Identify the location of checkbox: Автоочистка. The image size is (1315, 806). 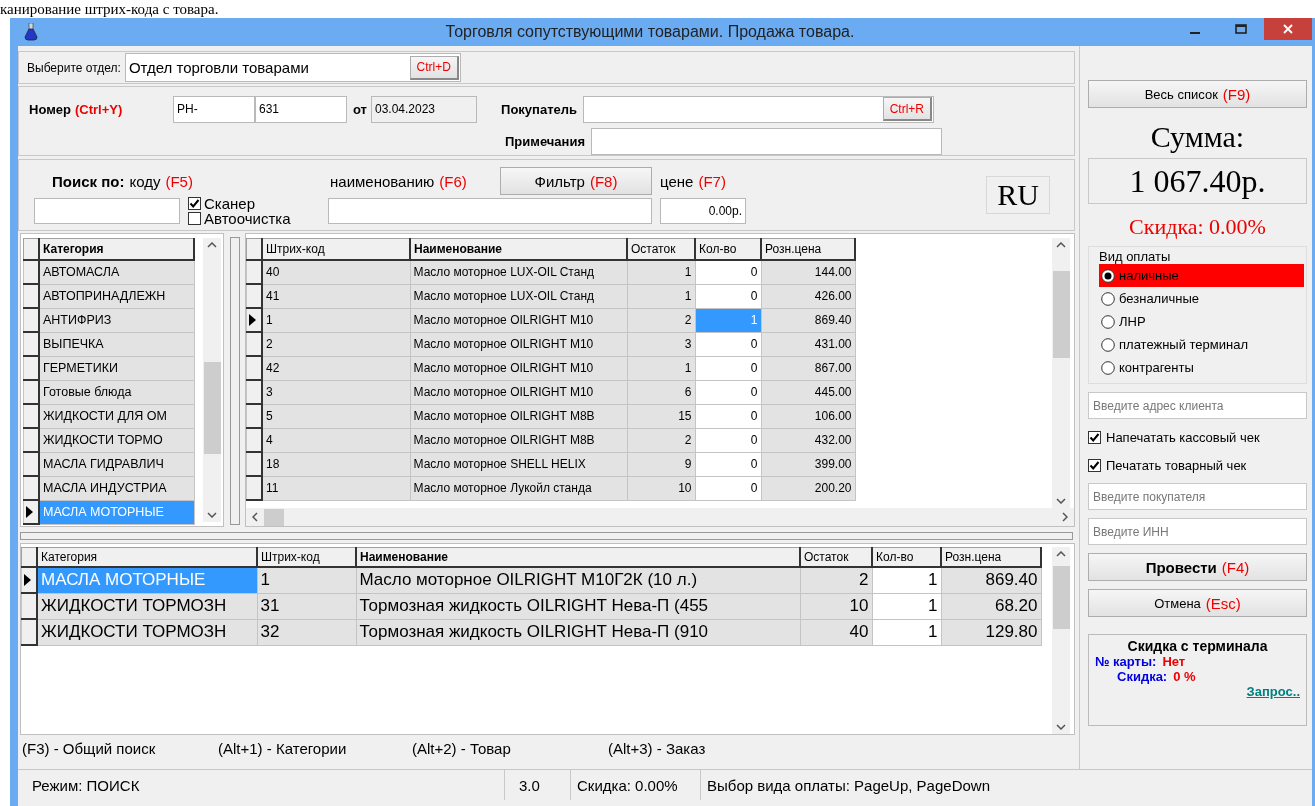
(255, 218).